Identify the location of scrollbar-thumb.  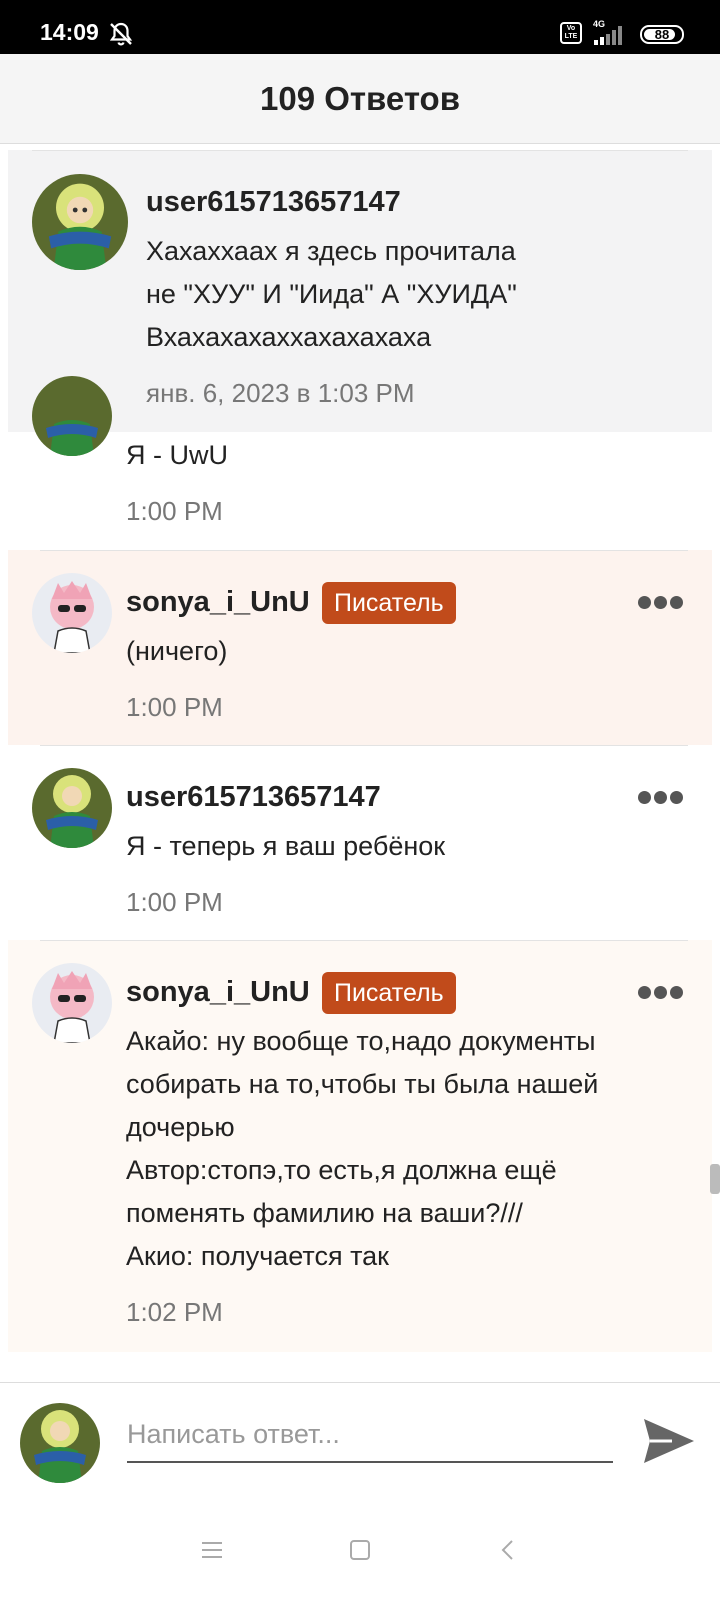
(715, 1179).